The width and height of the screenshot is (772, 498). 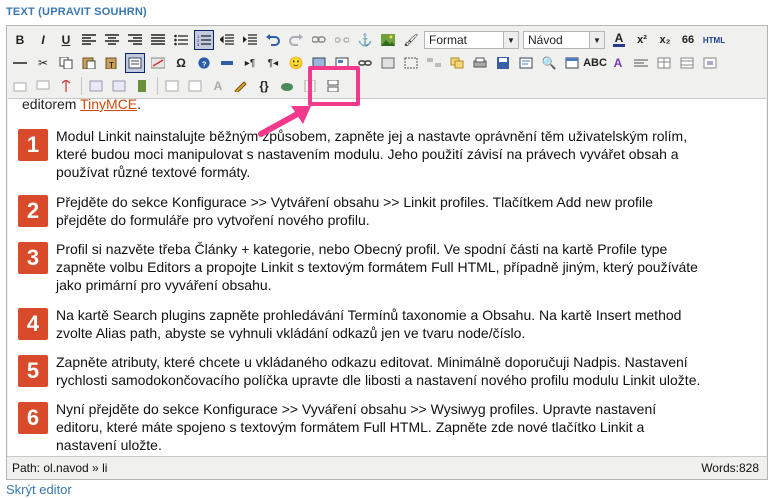 I want to click on step-number-badge: 3, so click(x=33, y=258).